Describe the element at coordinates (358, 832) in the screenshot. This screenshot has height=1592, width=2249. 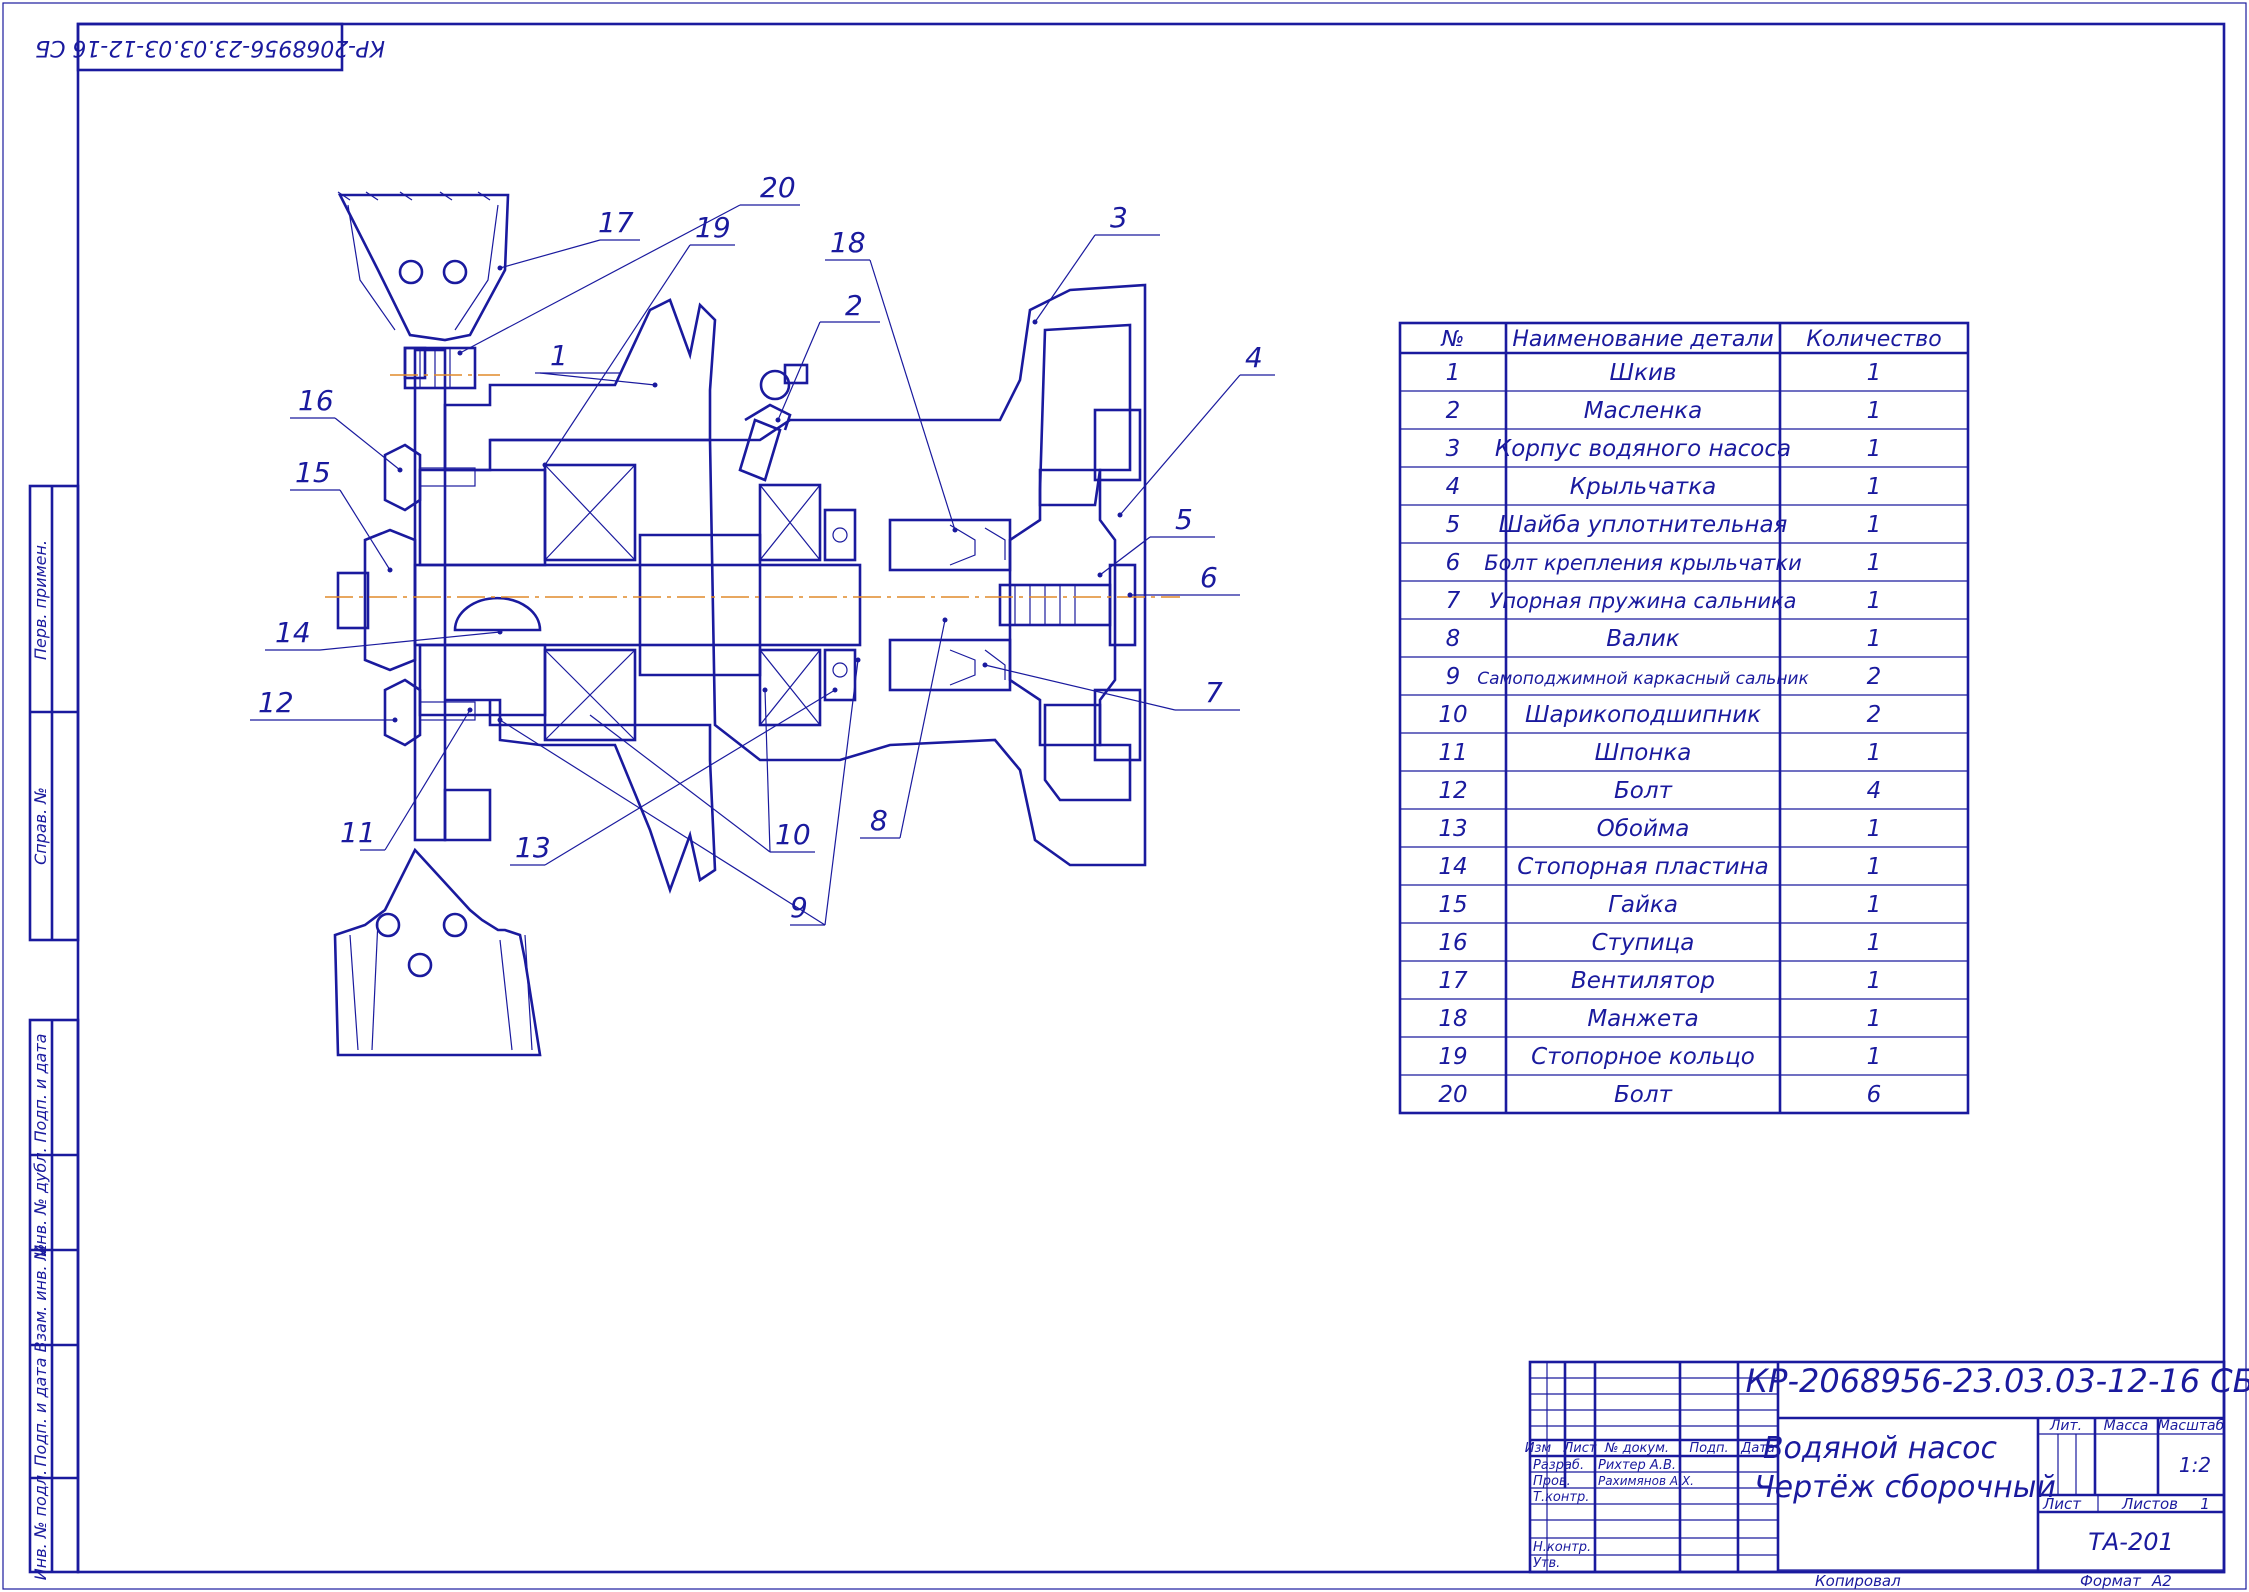
I see `callout-11: 11` at that location.